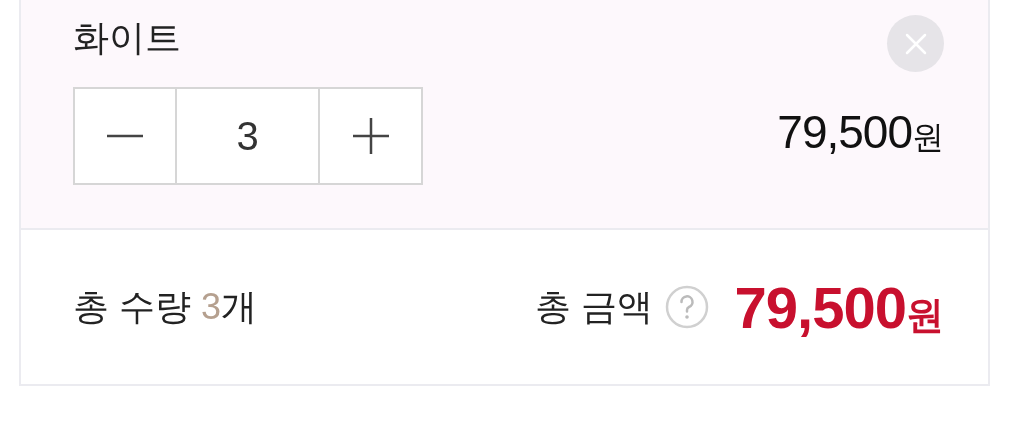 This screenshot has width=1023, height=429. Describe the element at coordinates (925, 315) in the screenshot. I see `amount-unit: 원` at that location.